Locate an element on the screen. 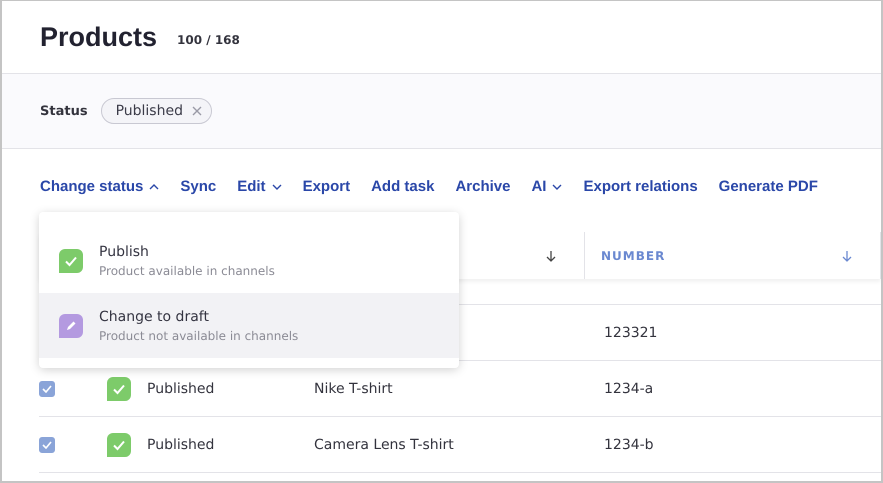  product-number: 123321 is located at coordinates (631, 332).